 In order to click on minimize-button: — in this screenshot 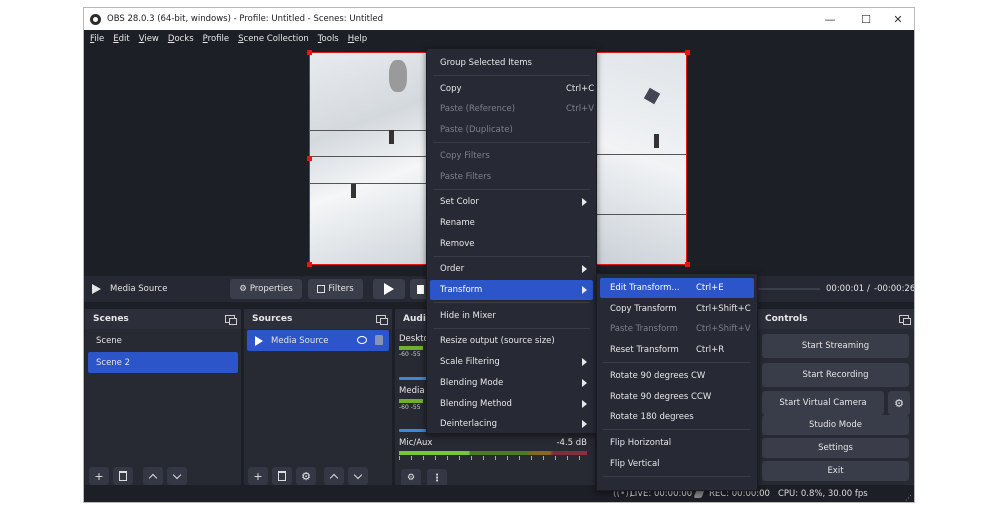, I will do `click(830, 19)`.